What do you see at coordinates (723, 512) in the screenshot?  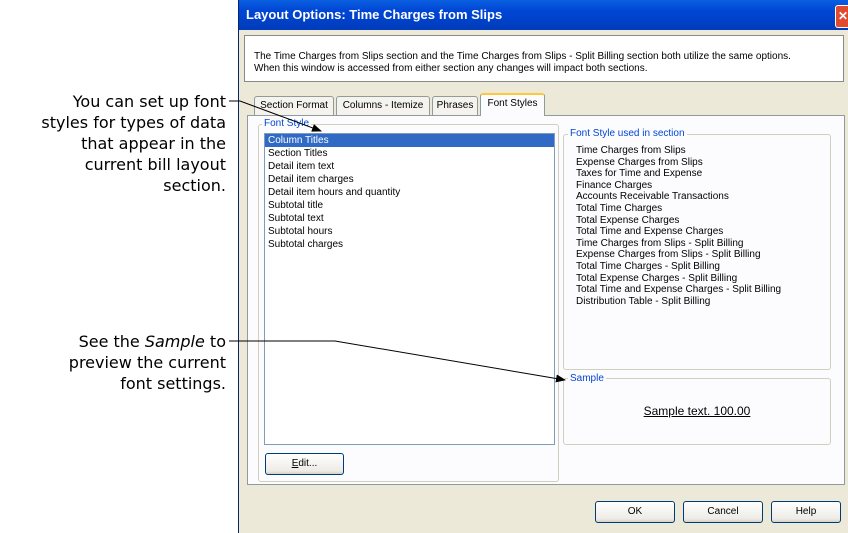 I see `cancel-button: Cancel` at bounding box center [723, 512].